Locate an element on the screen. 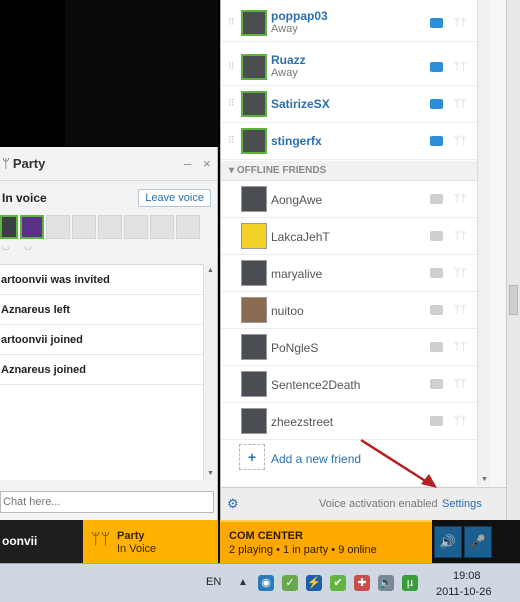 The image size is (520, 602). taskbar: EN ▲ ◉ ✓ ⚡ ✔ ✚ 🔈 µ 19:08 2011-10-26 is located at coordinates (260, 582).